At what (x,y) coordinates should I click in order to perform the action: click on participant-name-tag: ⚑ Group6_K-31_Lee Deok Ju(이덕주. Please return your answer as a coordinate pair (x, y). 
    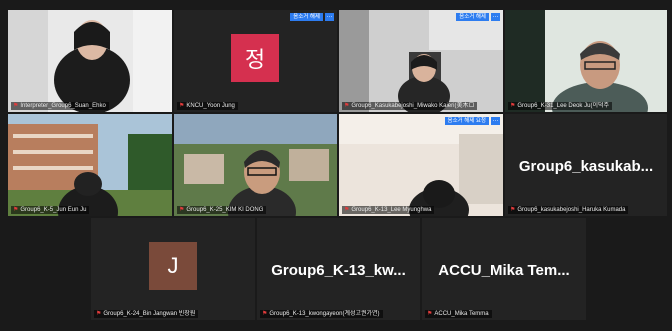
    Looking at the image, I should click on (560, 106).